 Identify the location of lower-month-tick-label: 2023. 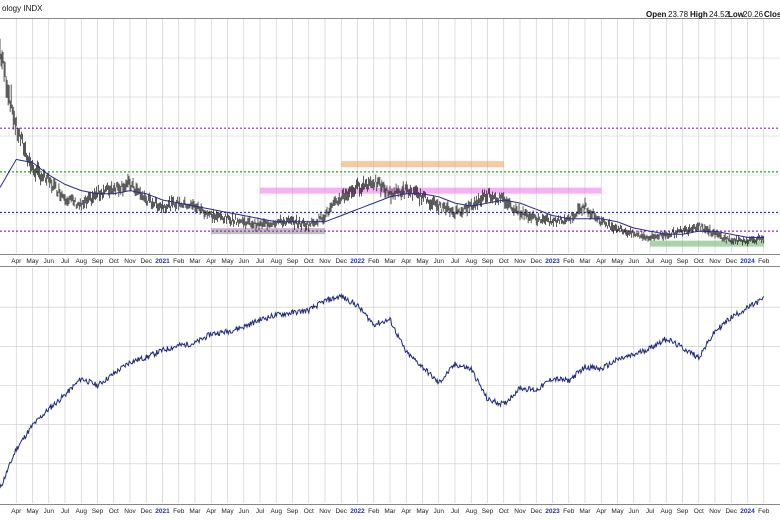
(552, 511).